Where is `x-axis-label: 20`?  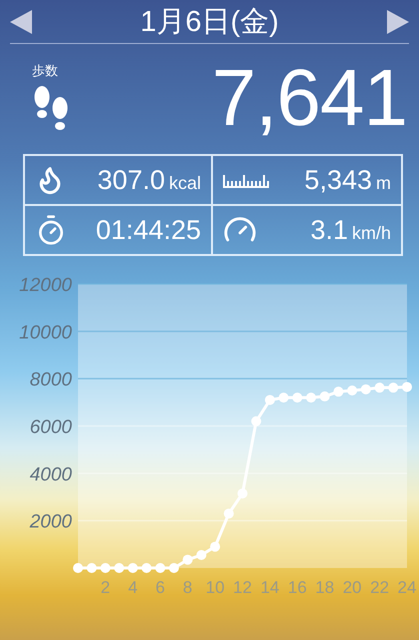 x-axis-label: 20 is located at coordinates (352, 587).